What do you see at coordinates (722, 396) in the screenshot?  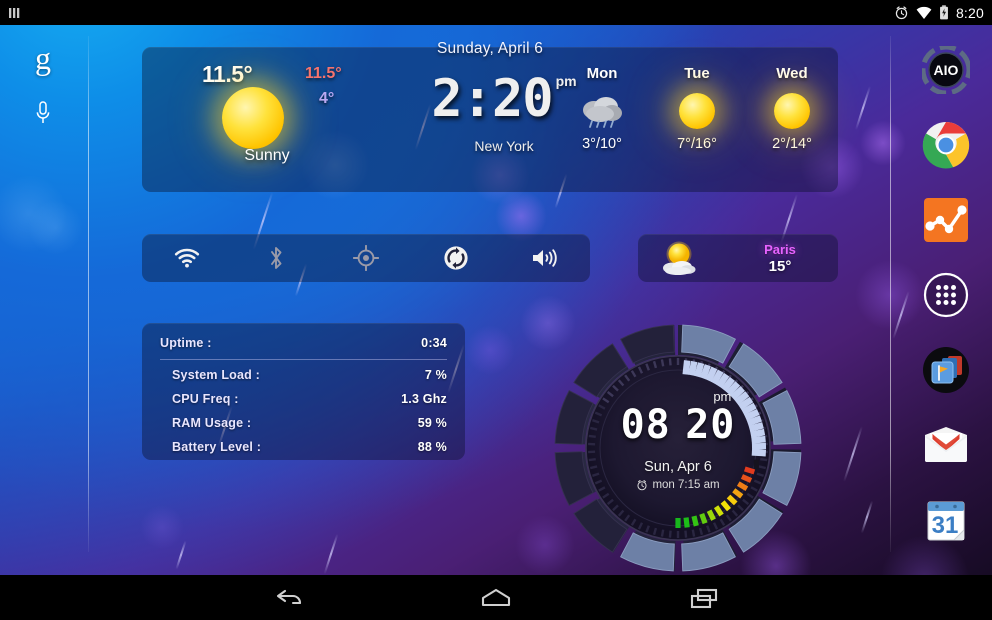 I see `clock-ampm: pm` at bounding box center [722, 396].